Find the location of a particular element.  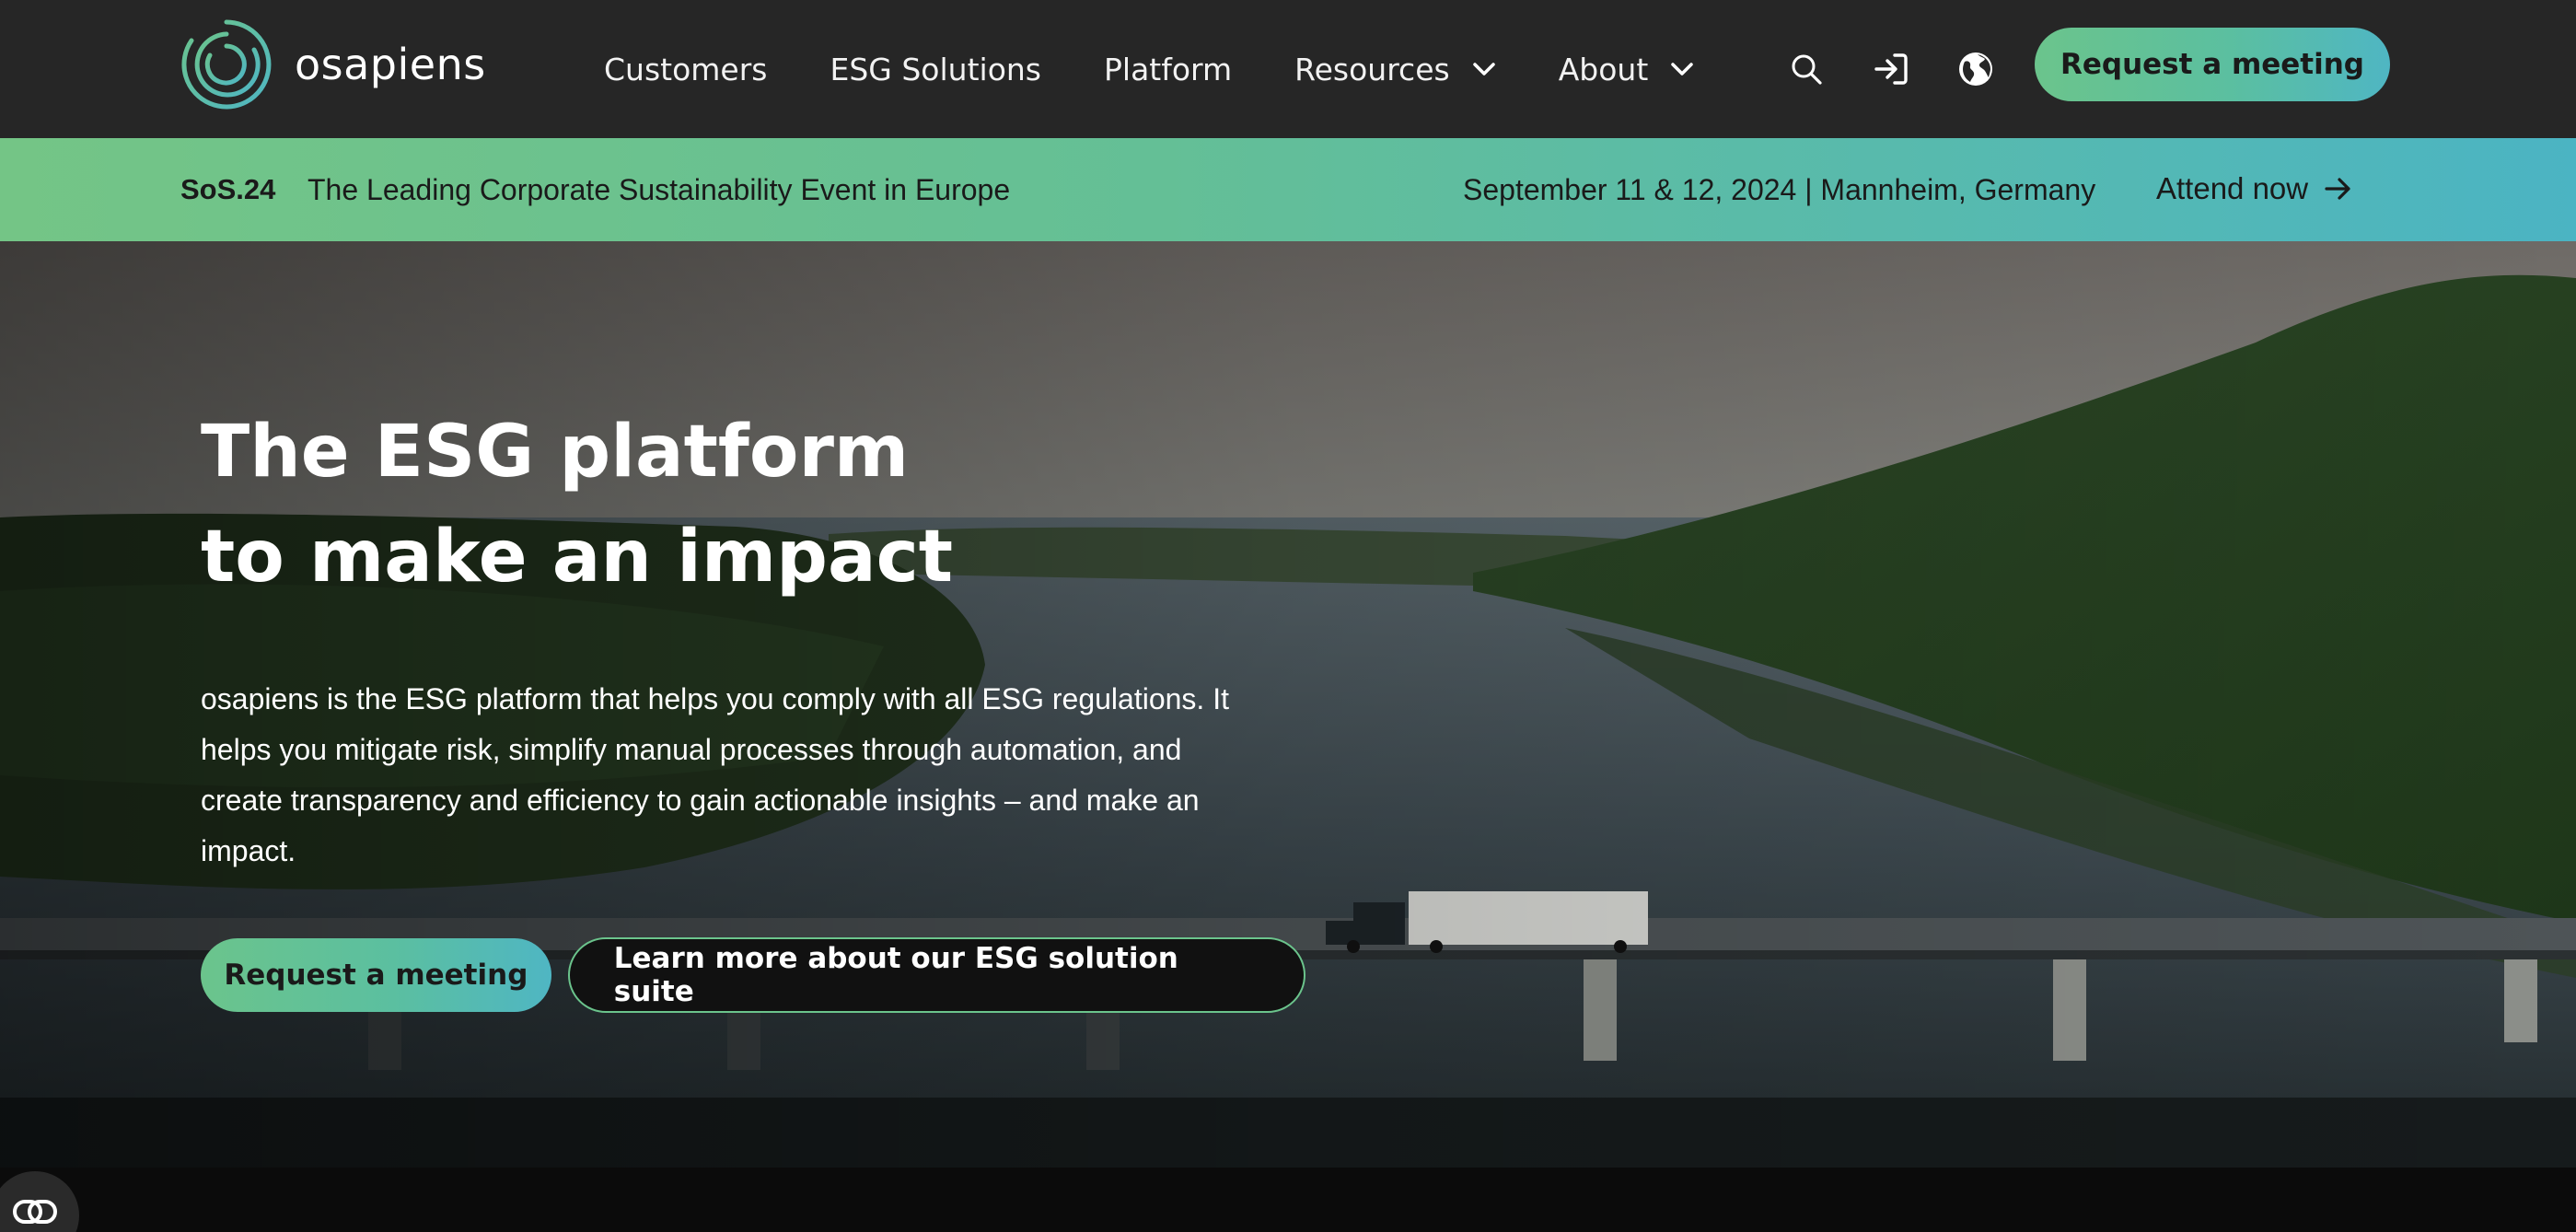

sign-in-icon is located at coordinates (1891, 69).